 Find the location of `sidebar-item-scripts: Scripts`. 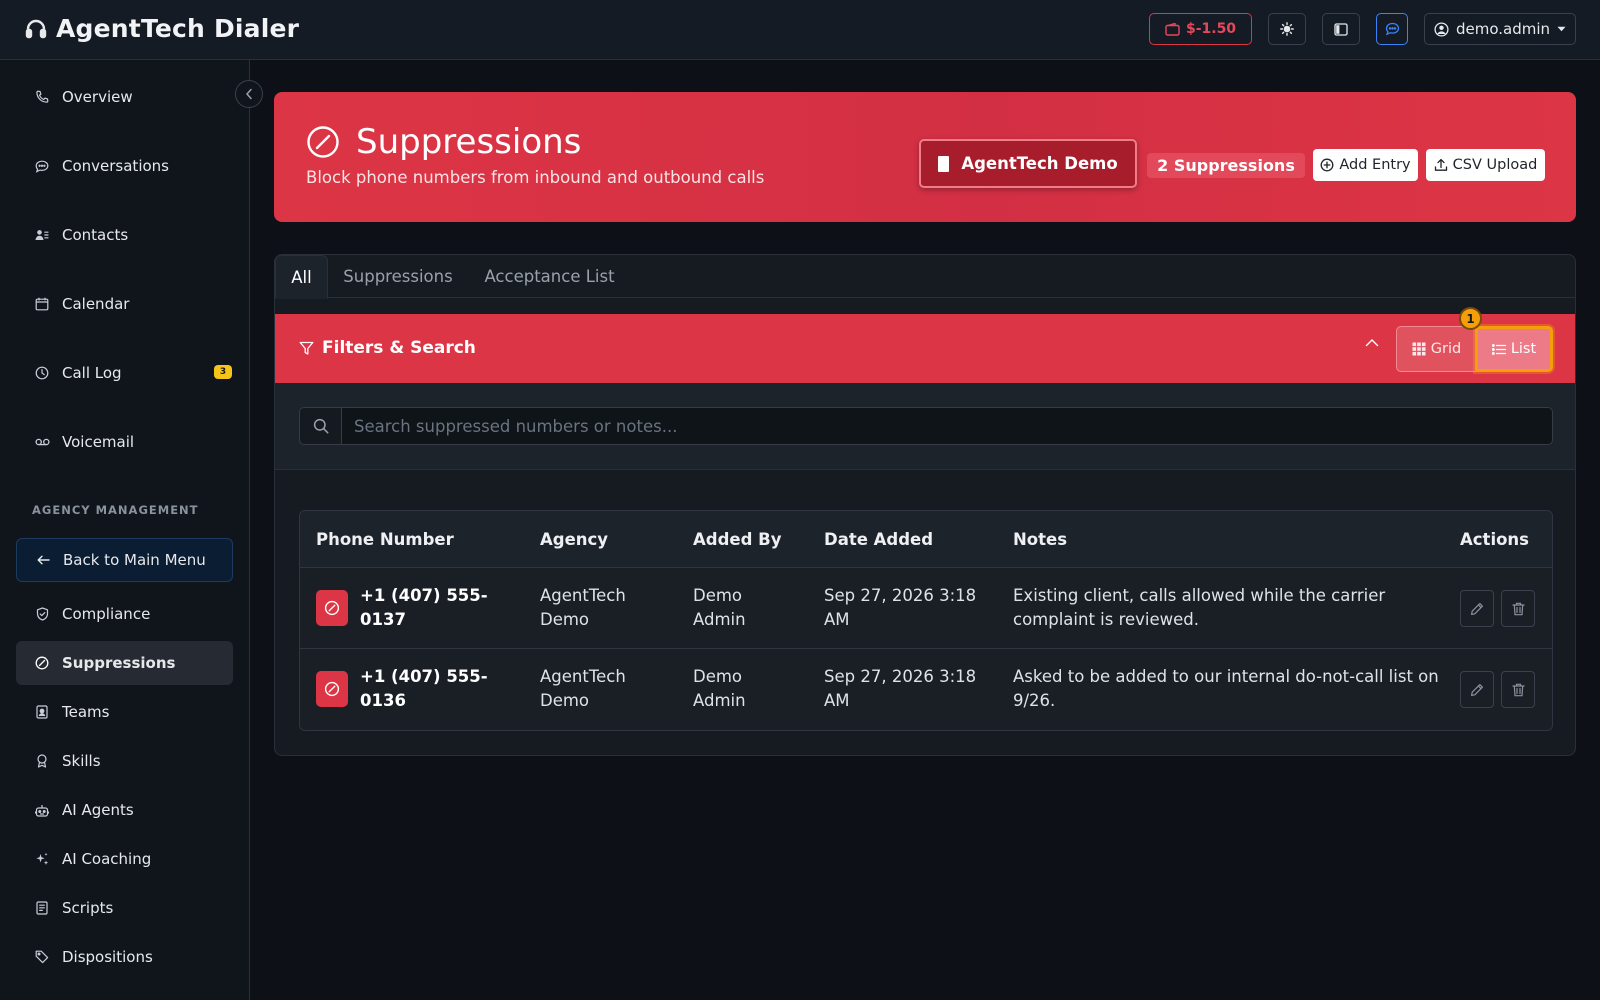

sidebar-item-scripts: Scripts is located at coordinates (124, 908).